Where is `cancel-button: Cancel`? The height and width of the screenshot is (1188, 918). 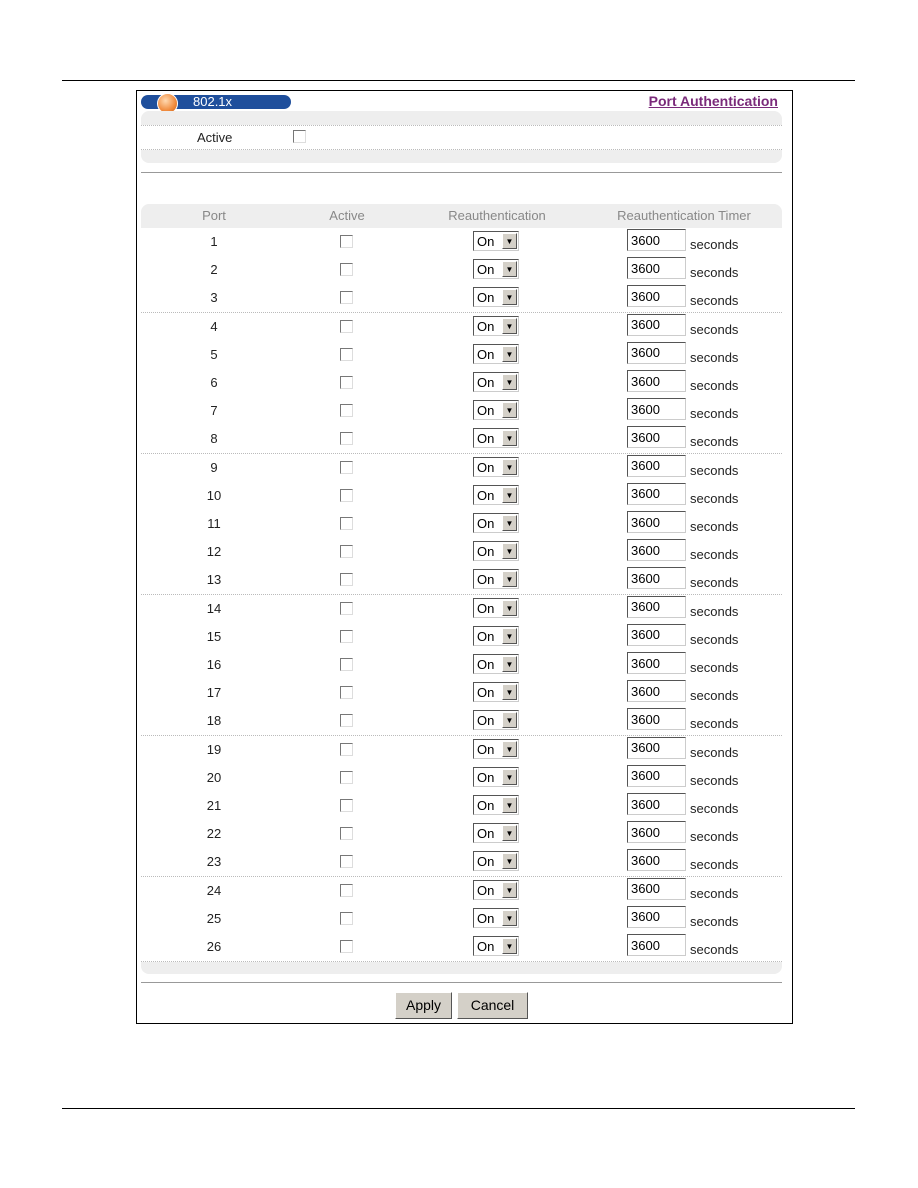 cancel-button: Cancel is located at coordinates (492, 1005).